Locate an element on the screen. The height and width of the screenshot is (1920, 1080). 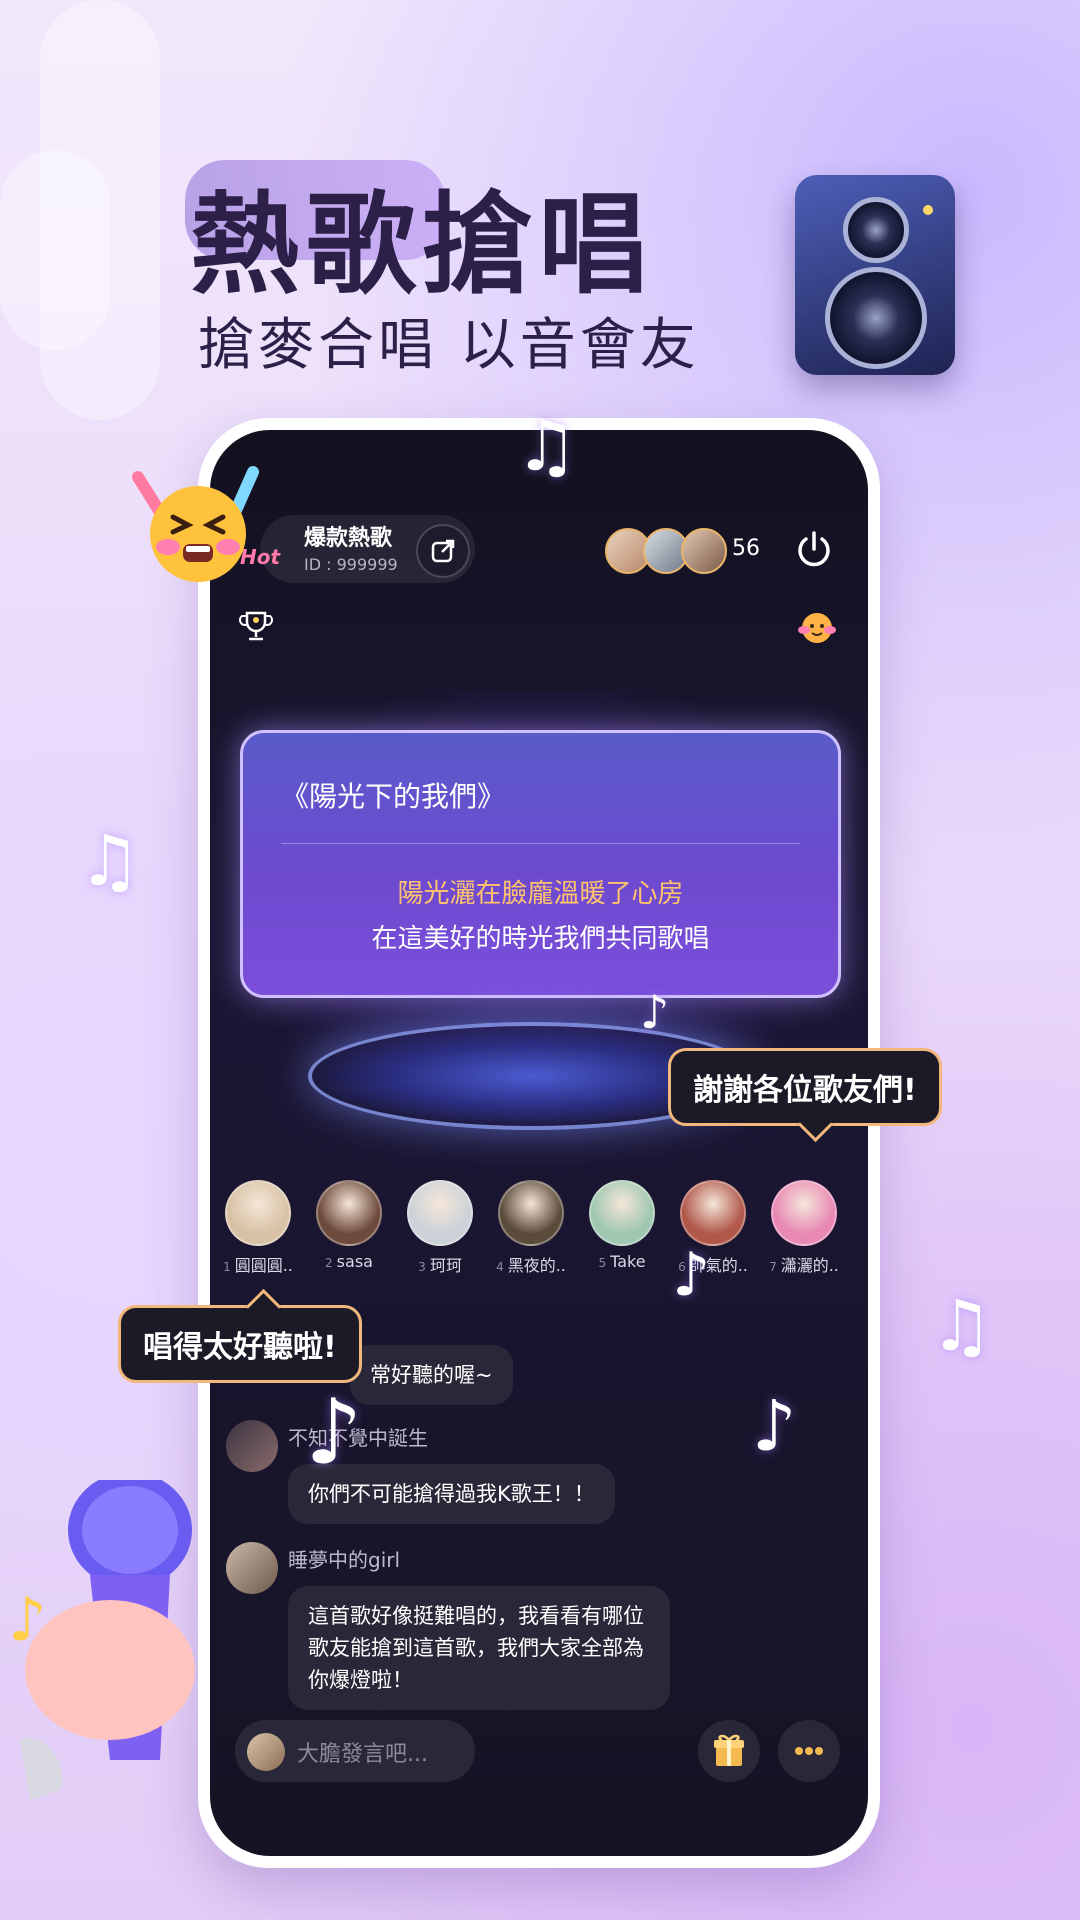
chat-bubble: 常好聽的喔~ is located at coordinates (431, 1375).